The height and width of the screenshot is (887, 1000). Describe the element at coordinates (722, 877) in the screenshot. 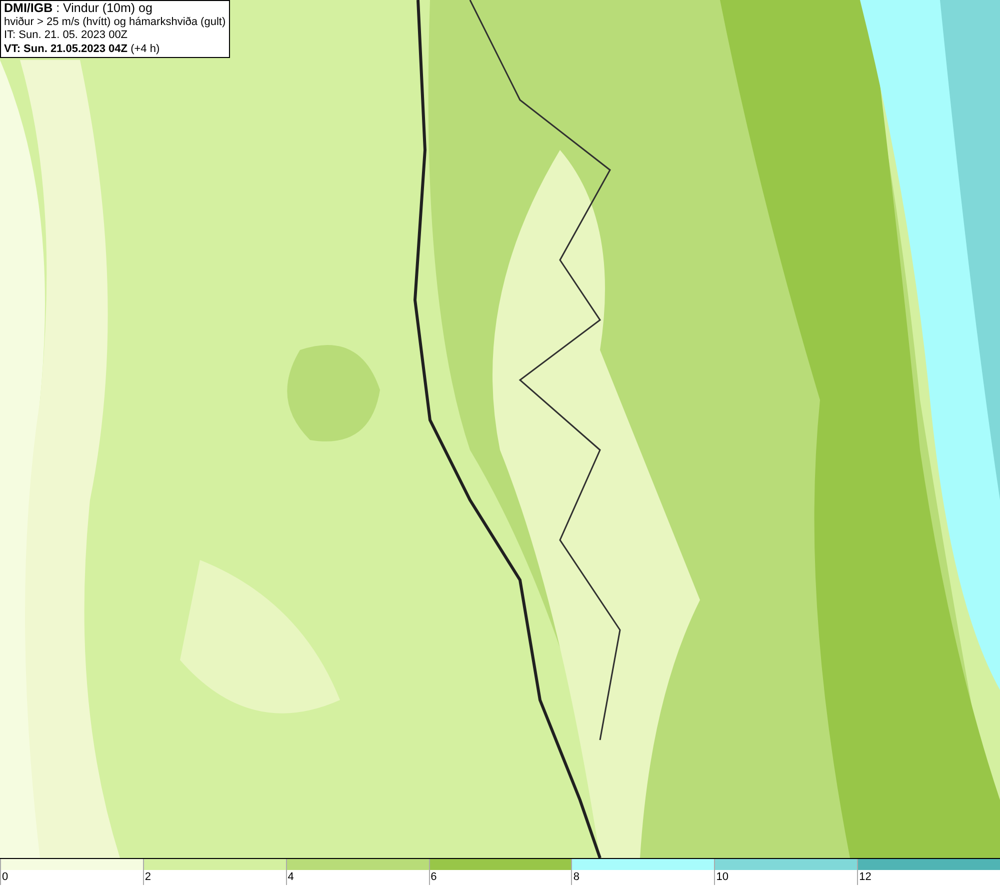

I see `scale-label: 10` at that location.